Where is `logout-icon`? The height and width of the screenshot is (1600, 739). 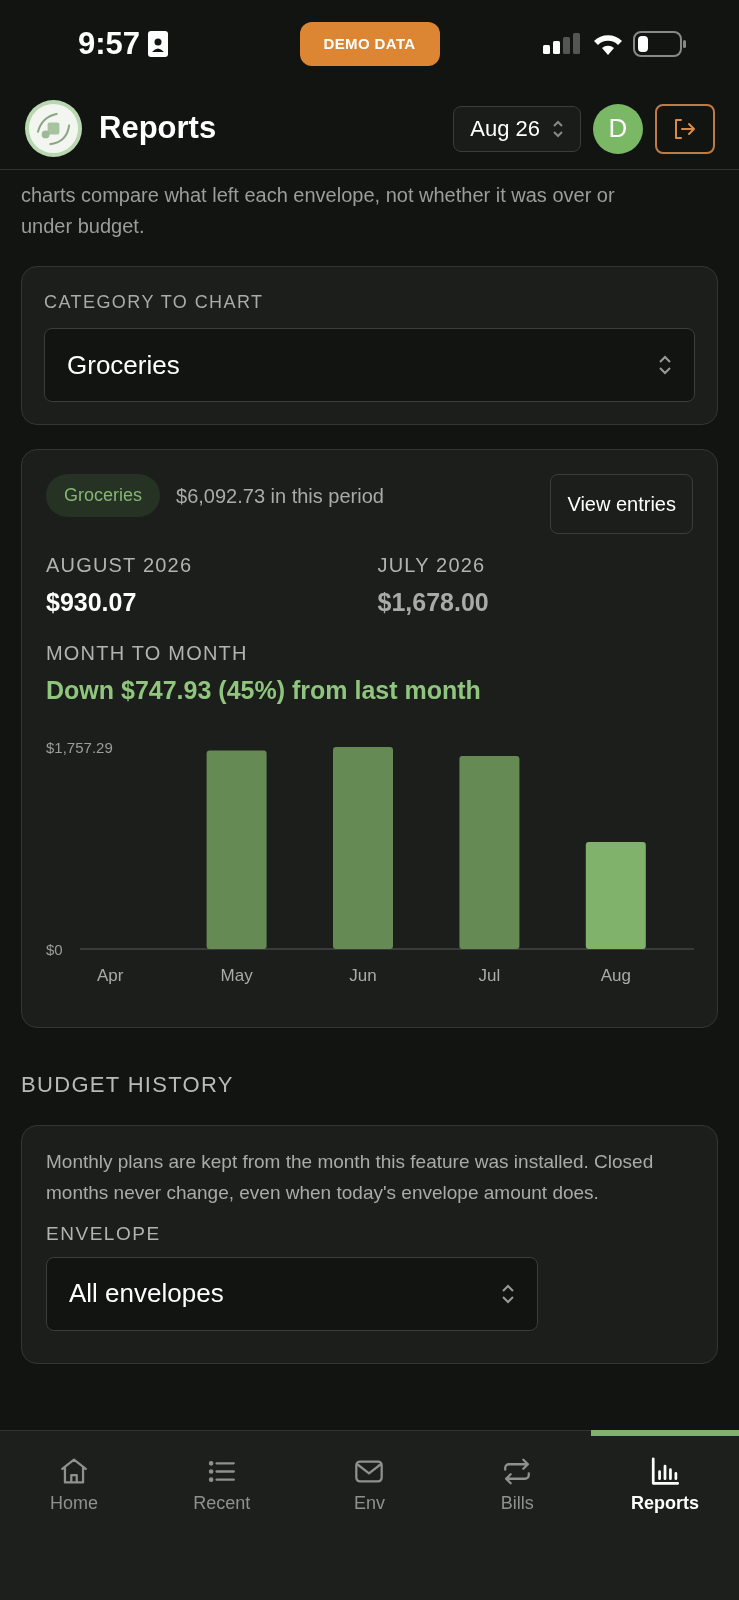 logout-icon is located at coordinates (685, 128).